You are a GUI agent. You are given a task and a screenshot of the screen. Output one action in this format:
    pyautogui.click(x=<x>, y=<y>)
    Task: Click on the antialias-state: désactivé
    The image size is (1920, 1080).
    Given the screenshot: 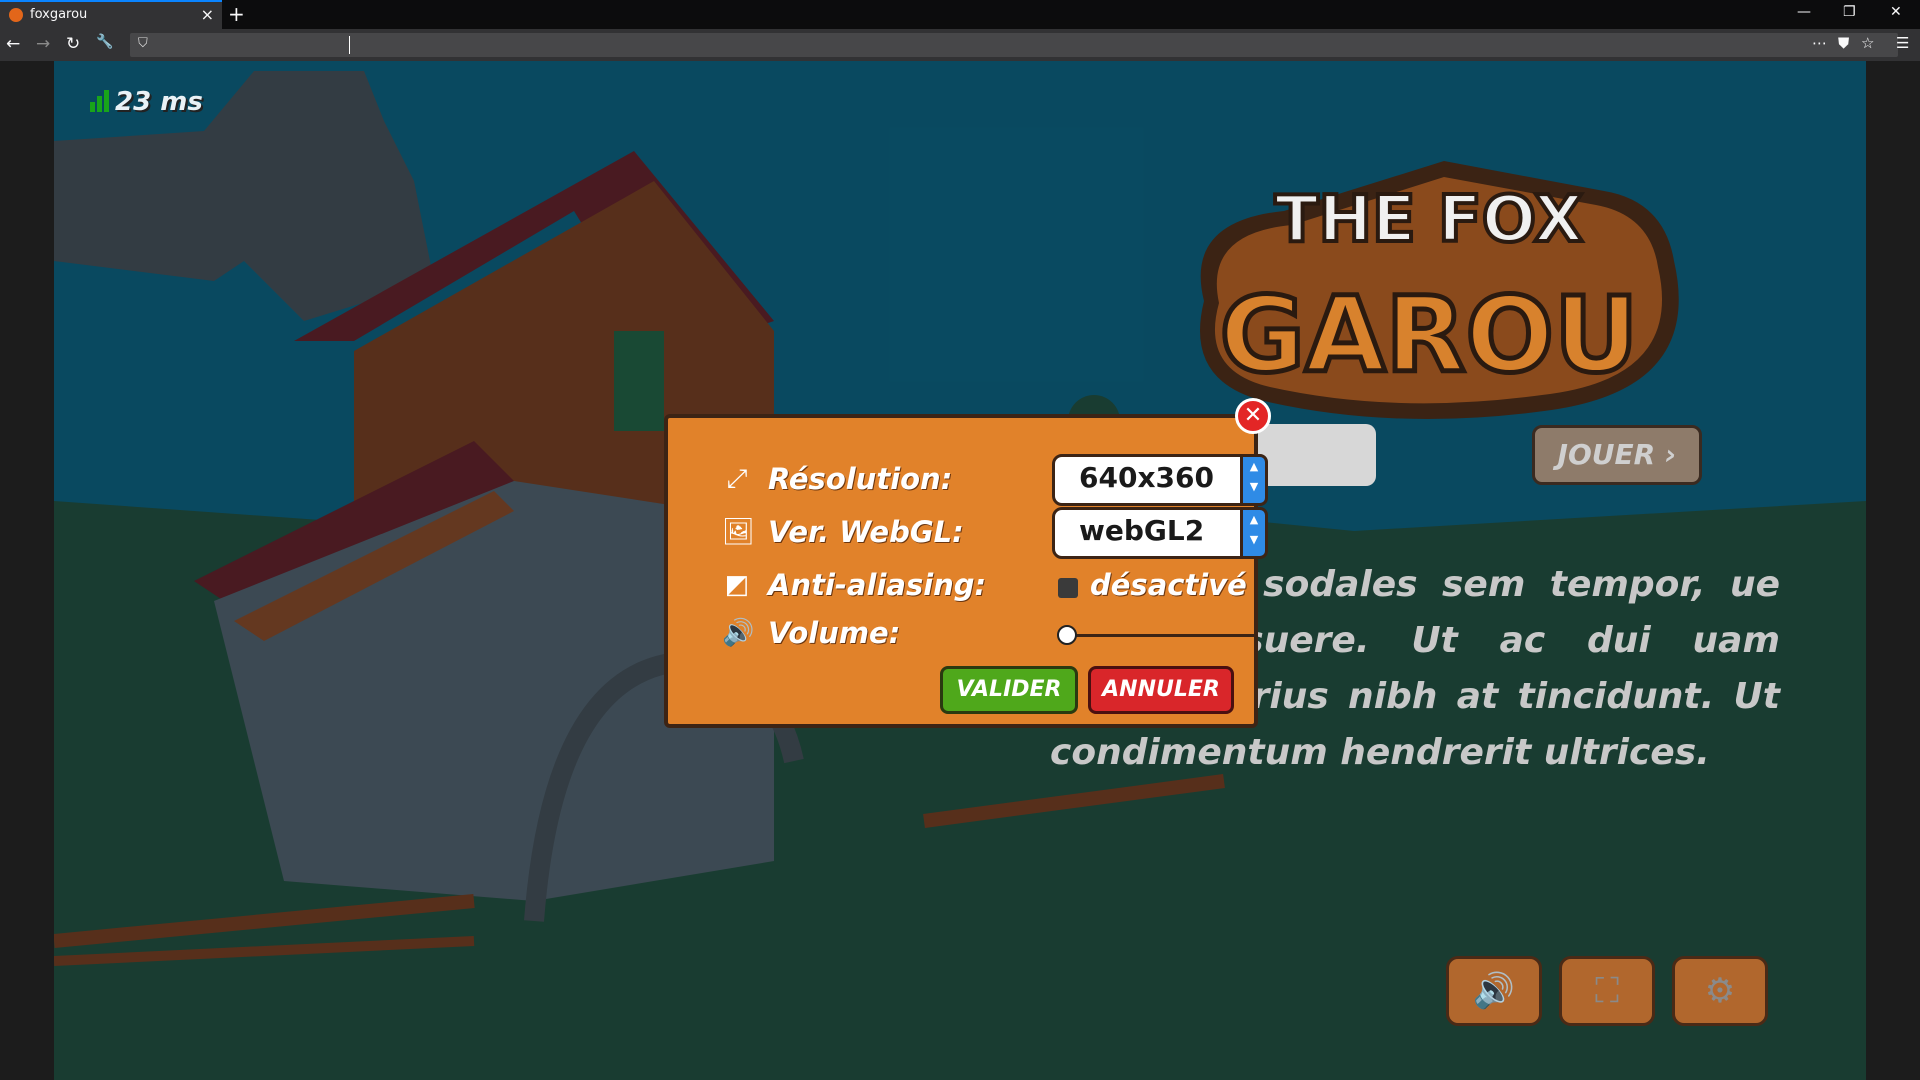 What is the action you would take?
    pyautogui.click(x=1168, y=585)
    